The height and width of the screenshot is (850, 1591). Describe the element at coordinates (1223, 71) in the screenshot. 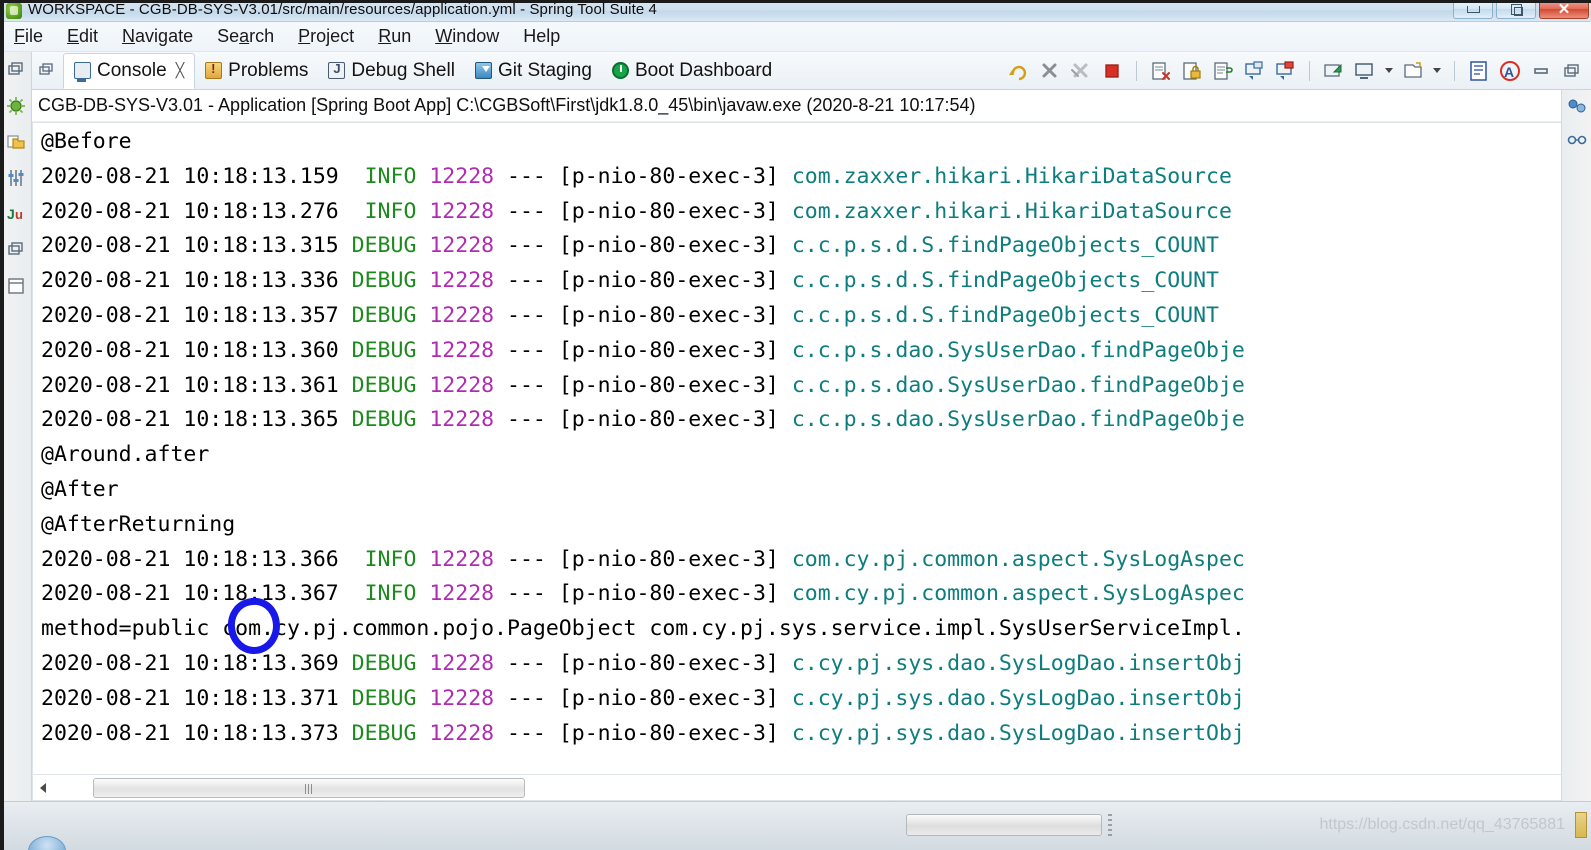

I see `word-wrap-icon` at that location.